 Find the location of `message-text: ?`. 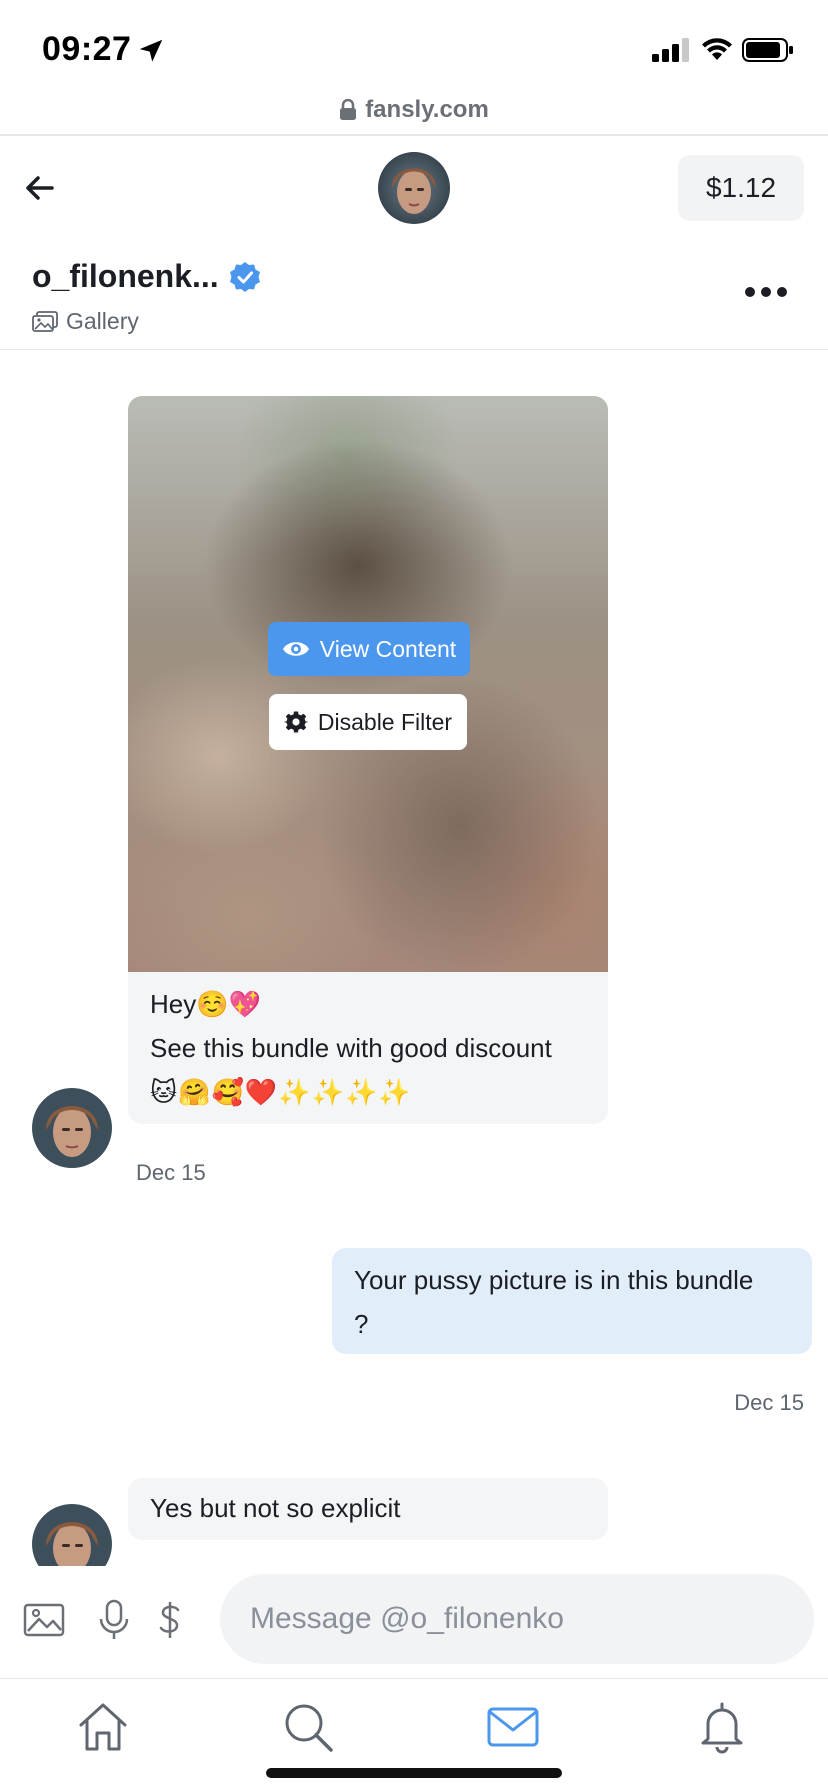

message-text: ? is located at coordinates (361, 1324).